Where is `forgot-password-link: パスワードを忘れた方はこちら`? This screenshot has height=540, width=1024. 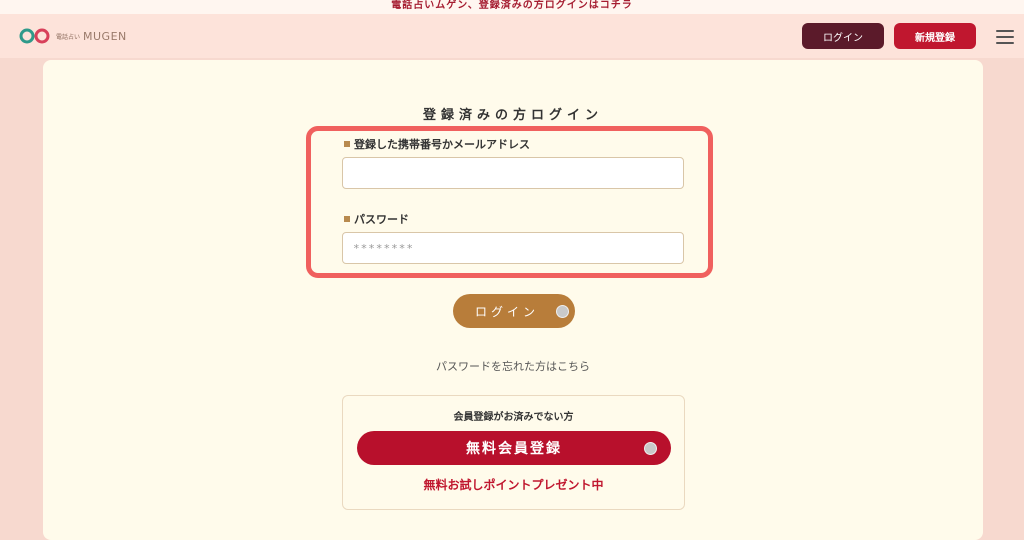
forgot-password-link: パスワードを忘れた方はこちら is located at coordinates (513, 366).